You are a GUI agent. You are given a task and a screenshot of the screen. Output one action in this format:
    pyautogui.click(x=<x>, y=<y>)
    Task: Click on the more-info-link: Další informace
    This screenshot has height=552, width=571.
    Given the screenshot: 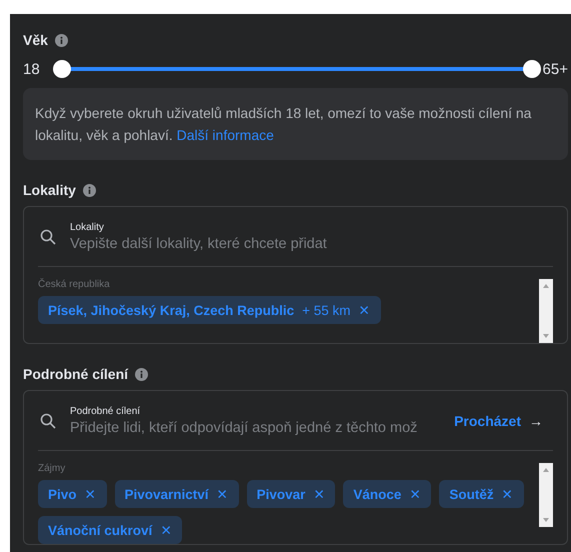 What is the action you would take?
    pyautogui.click(x=225, y=135)
    